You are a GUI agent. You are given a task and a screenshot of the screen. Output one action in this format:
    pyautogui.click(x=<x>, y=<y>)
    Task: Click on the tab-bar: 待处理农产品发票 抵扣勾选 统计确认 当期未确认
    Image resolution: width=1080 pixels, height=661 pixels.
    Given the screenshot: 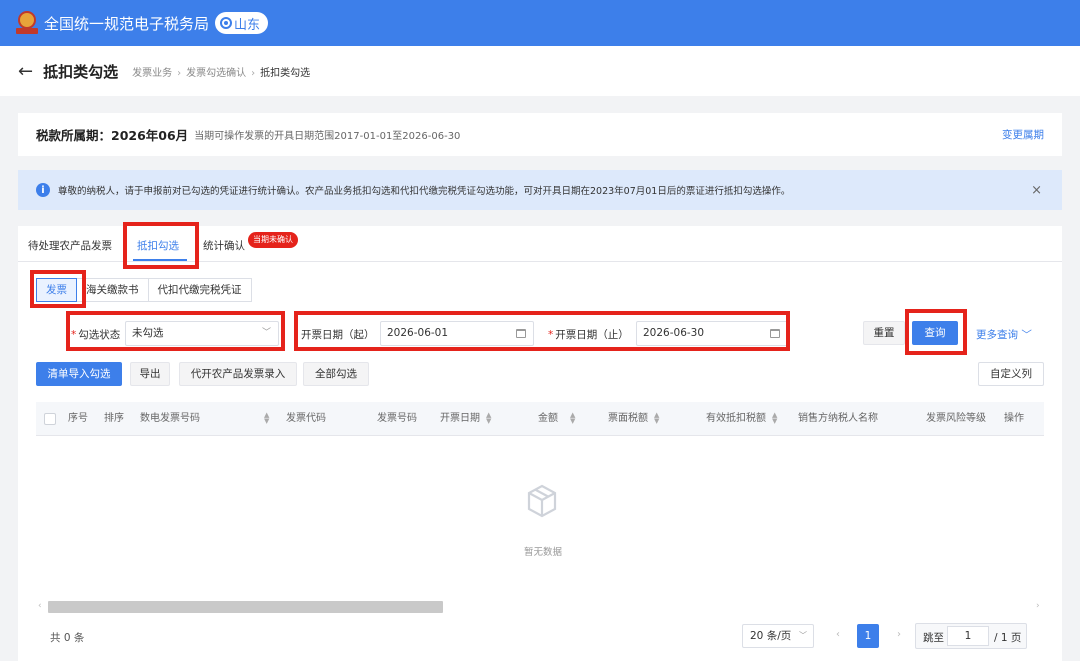 What is the action you would take?
    pyautogui.click(x=540, y=244)
    